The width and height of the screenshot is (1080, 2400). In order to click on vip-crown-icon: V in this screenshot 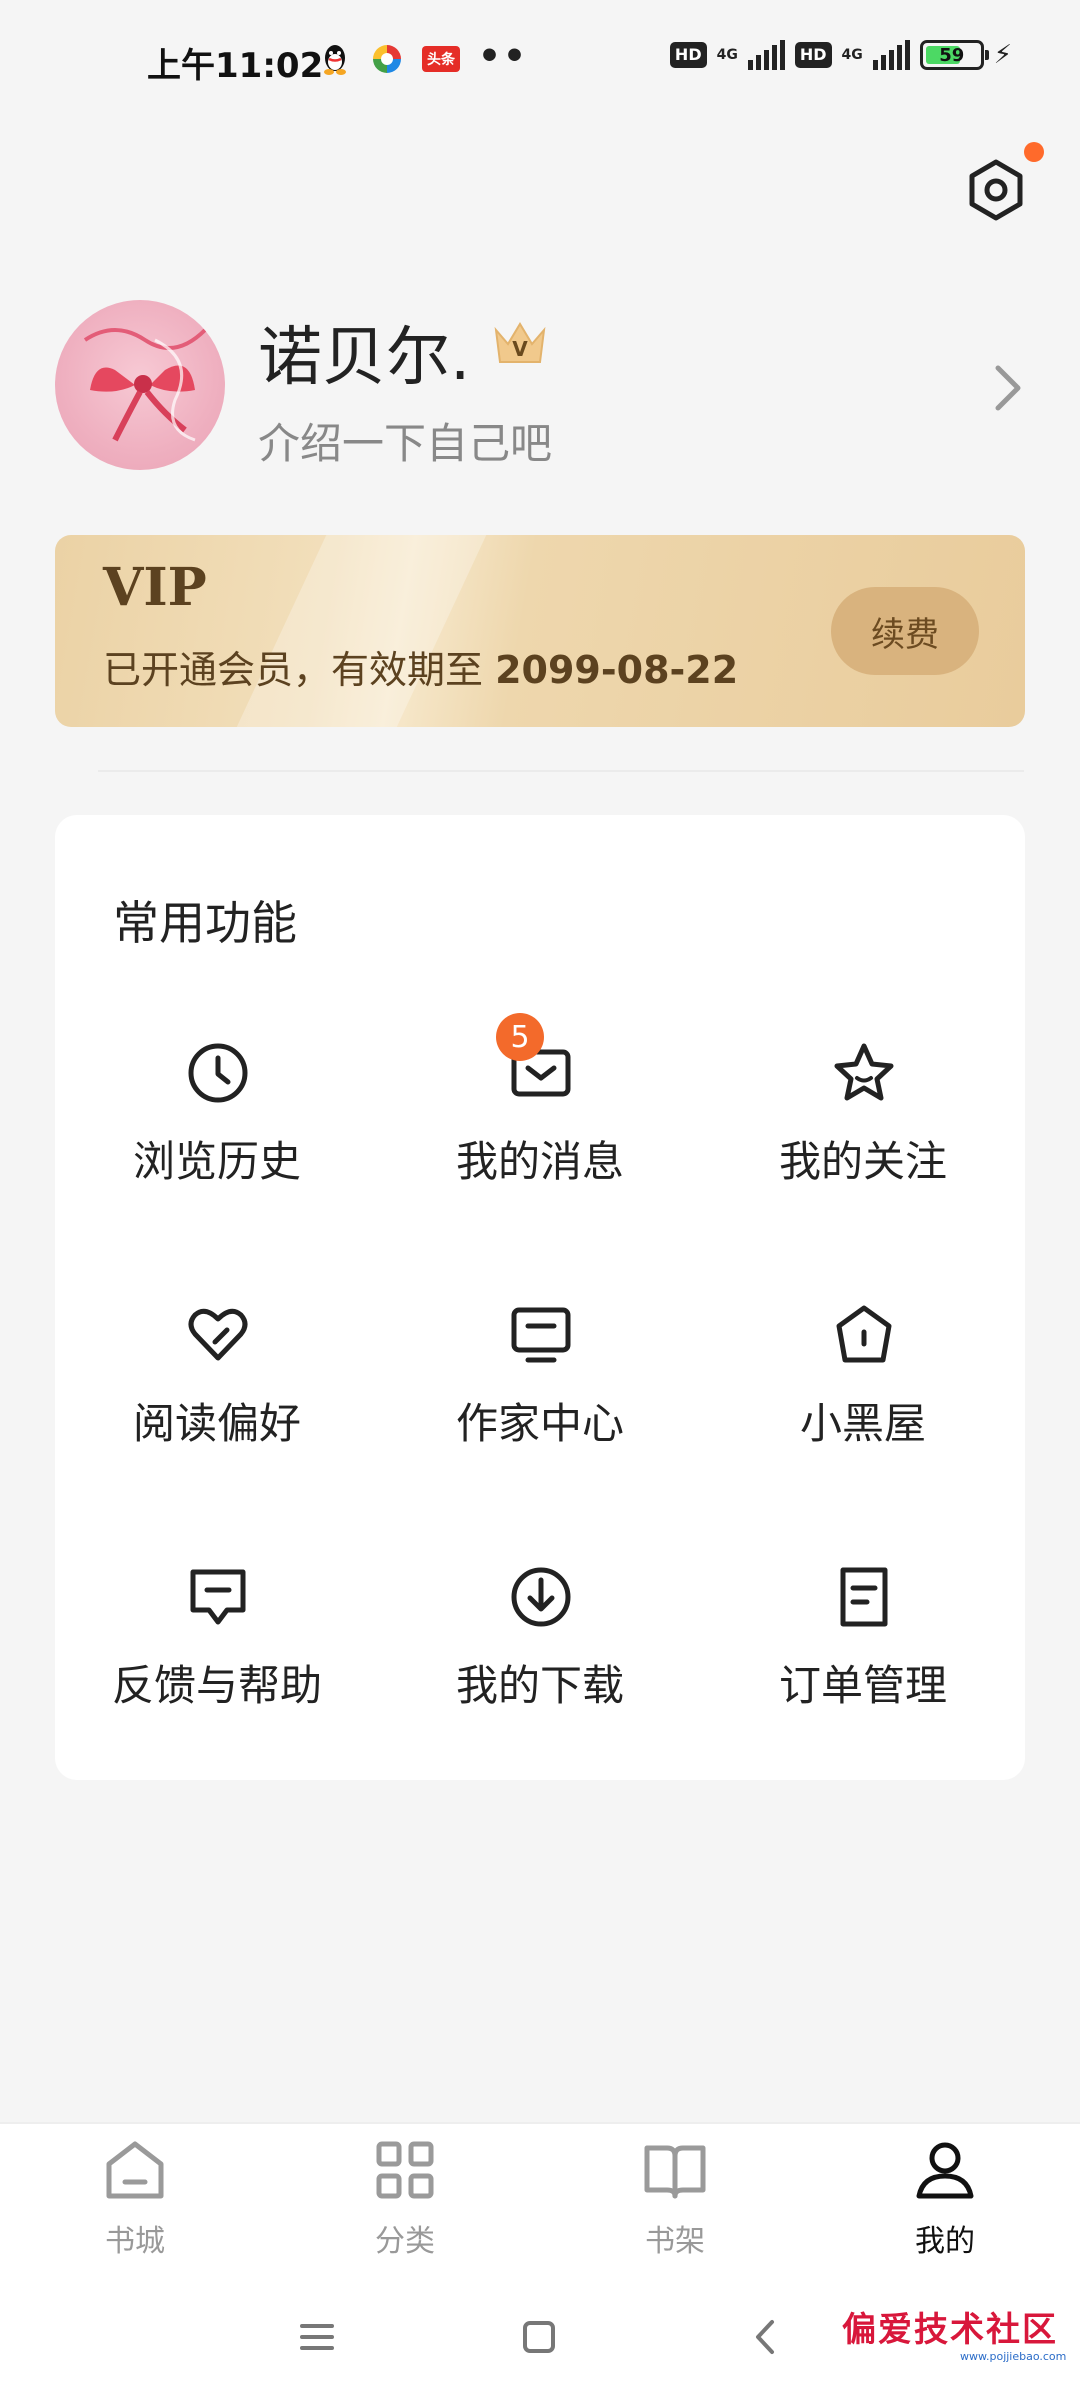, I will do `click(520, 342)`.